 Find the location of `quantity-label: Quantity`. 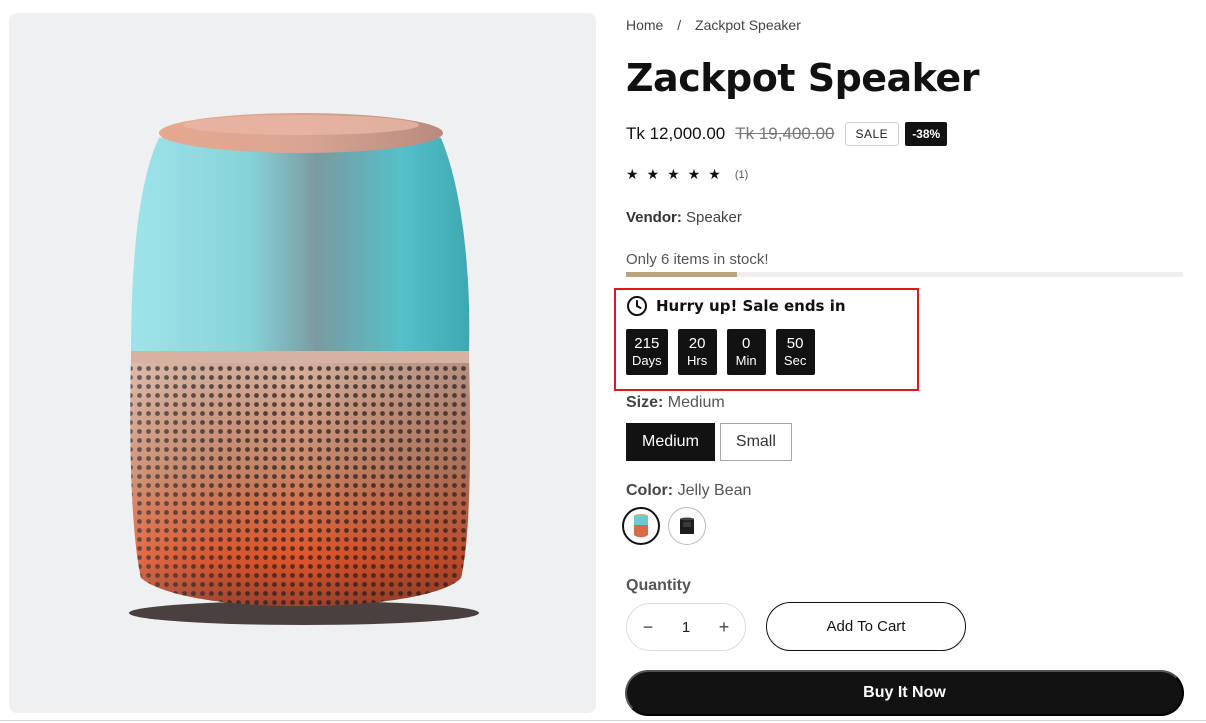

quantity-label: Quantity is located at coordinates (658, 585).